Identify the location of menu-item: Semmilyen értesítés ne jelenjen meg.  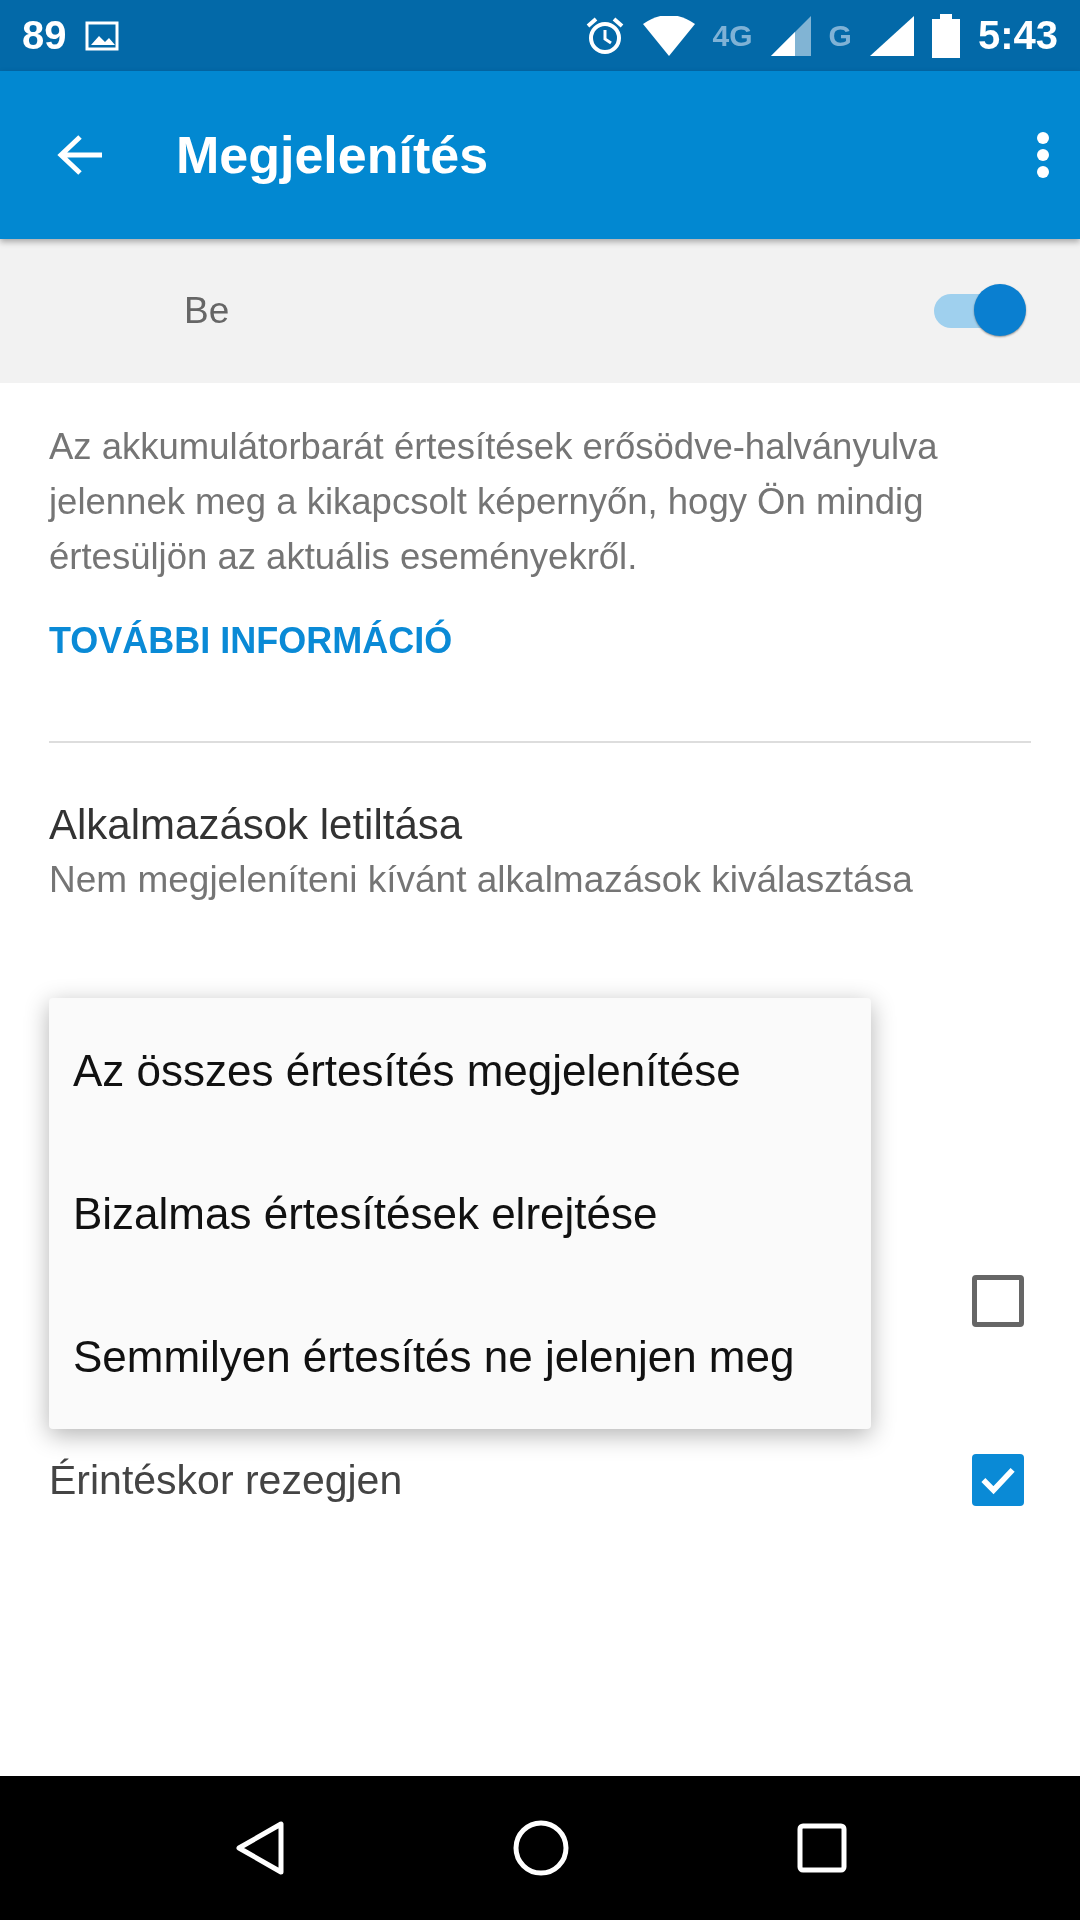
(460, 1356).